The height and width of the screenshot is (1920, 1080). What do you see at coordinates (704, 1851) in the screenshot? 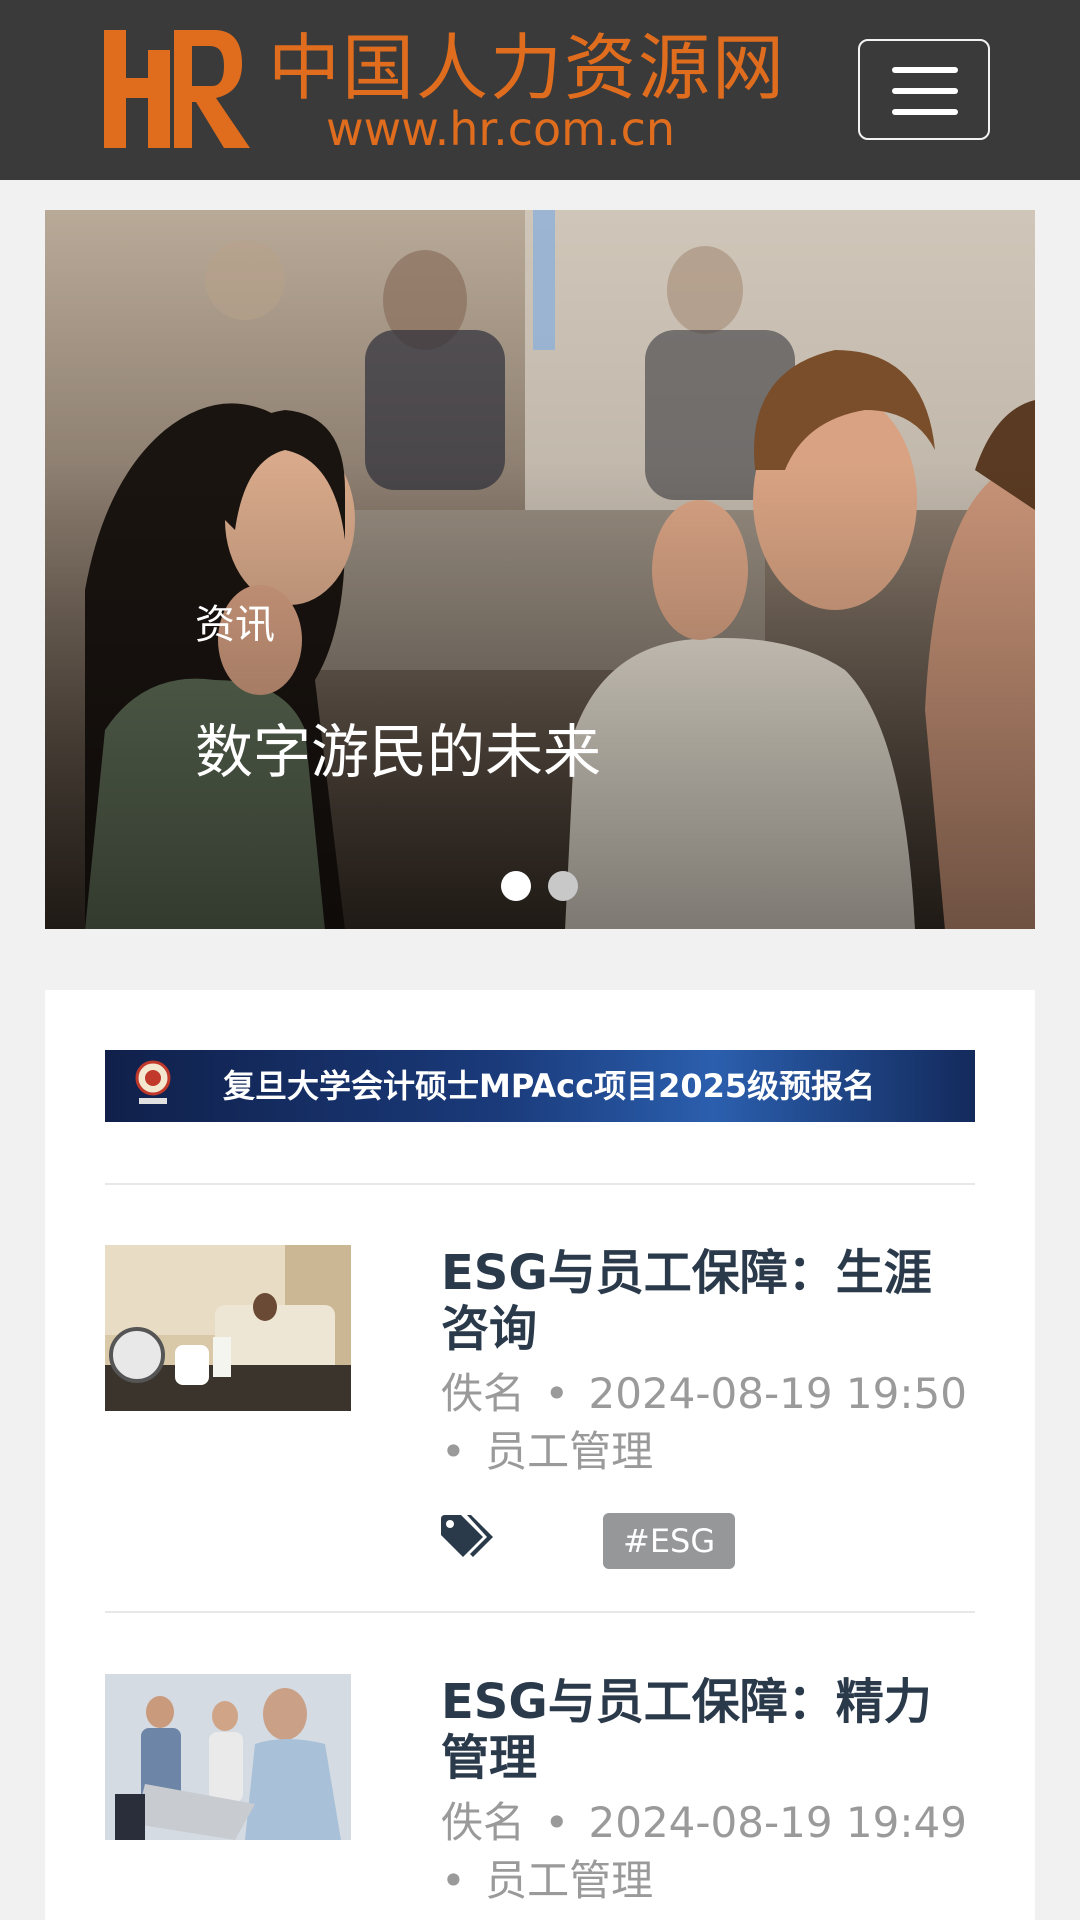
I see `article-meta: 佚名 • 2024-08-19 19:49 • 员工管理` at bounding box center [704, 1851].